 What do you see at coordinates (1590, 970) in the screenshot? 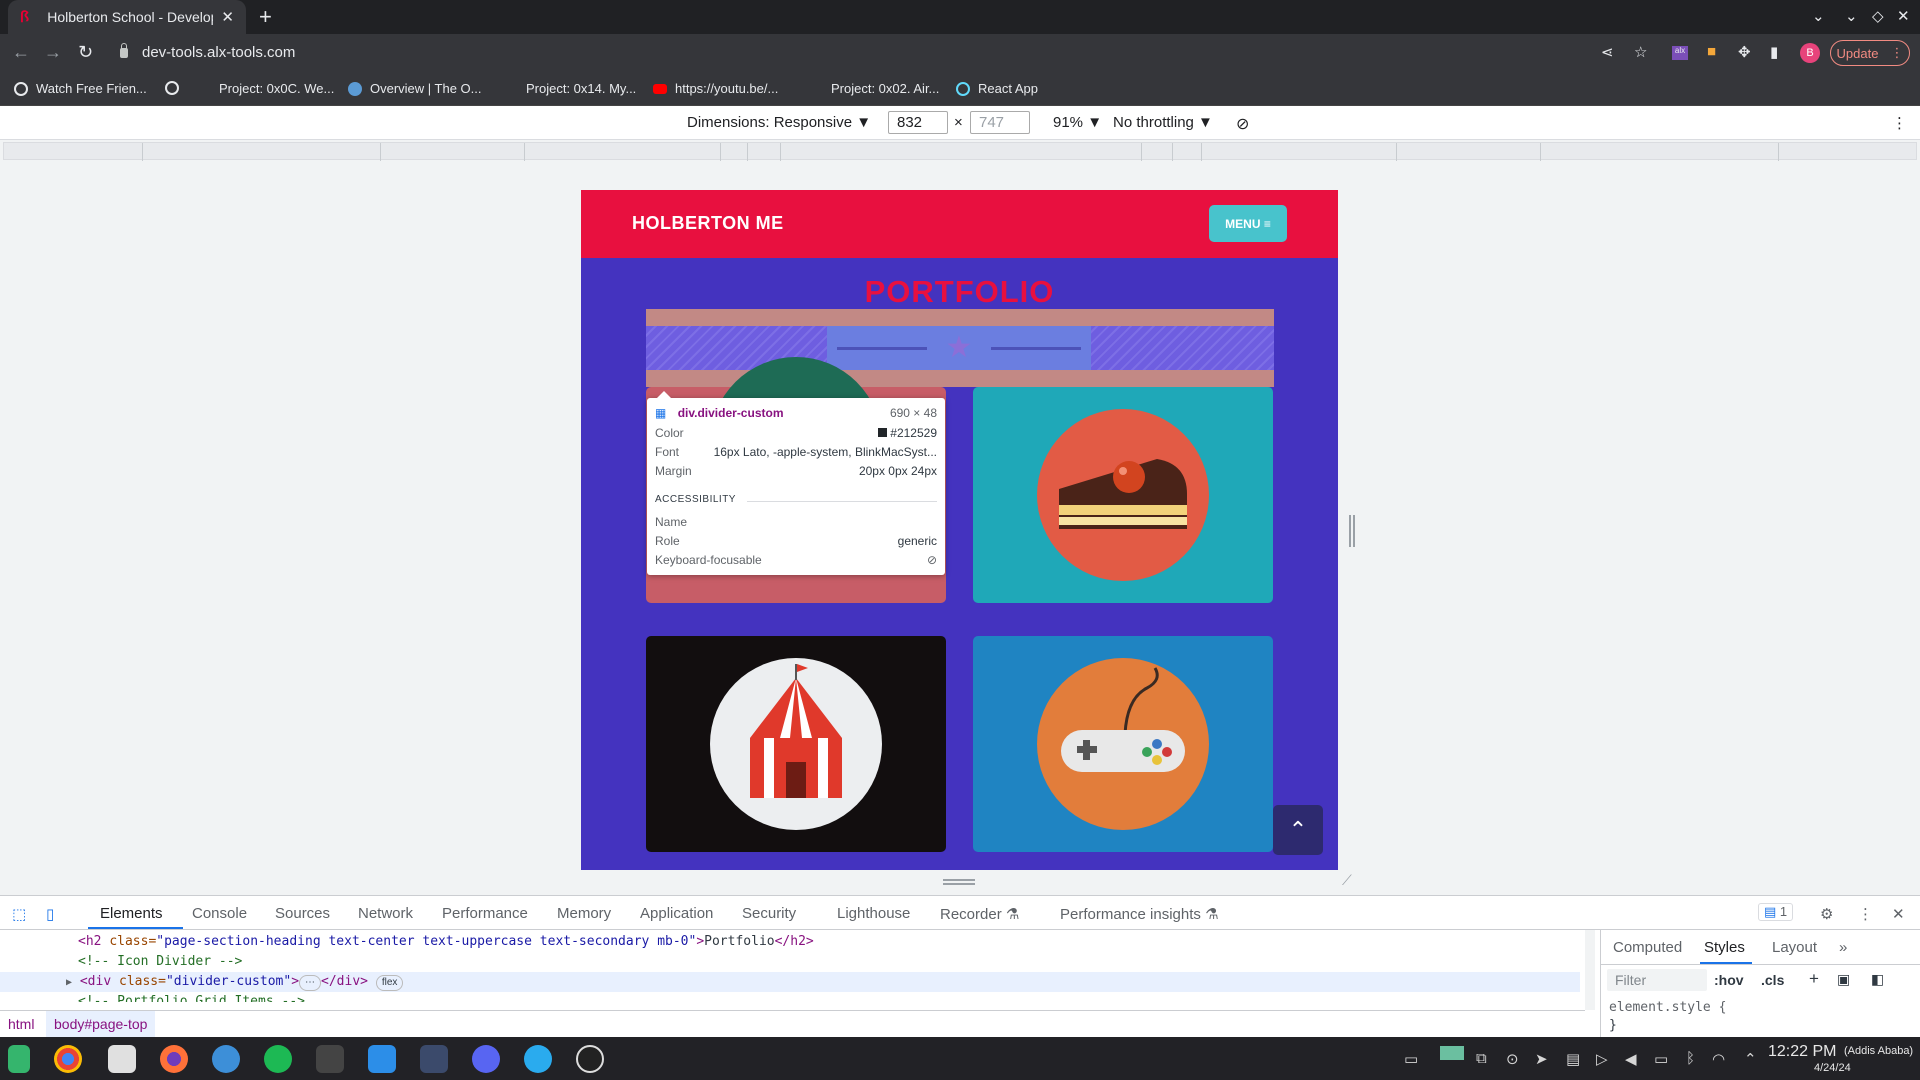
I see `dom-tree-scrollbar` at bounding box center [1590, 970].